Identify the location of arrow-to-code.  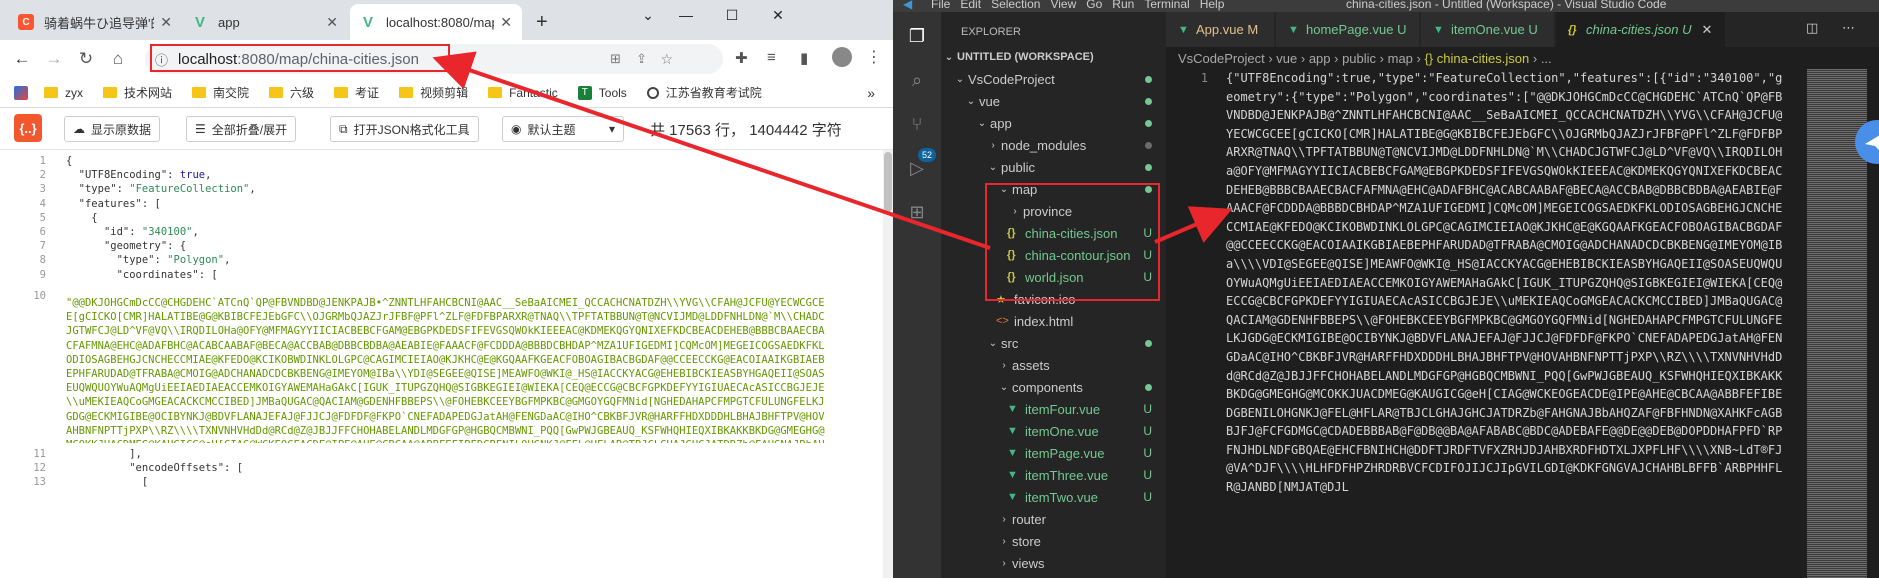
(1193, 225).